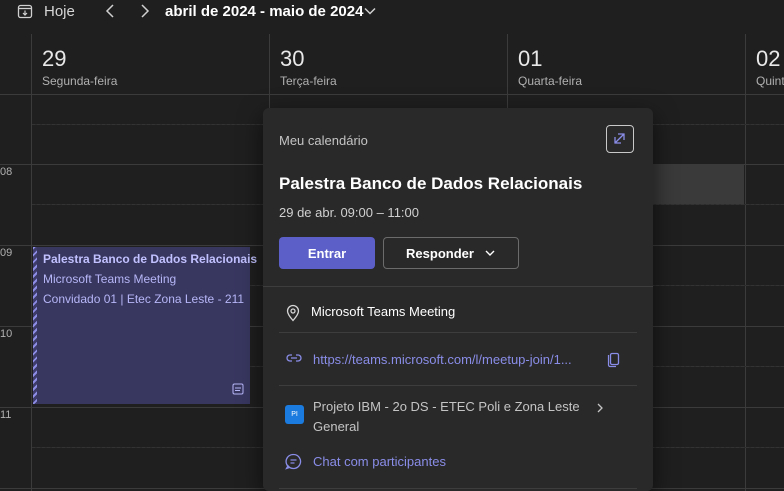  Describe the element at coordinates (59, 11) in the screenshot. I see `today-button: Hoje` at that location.